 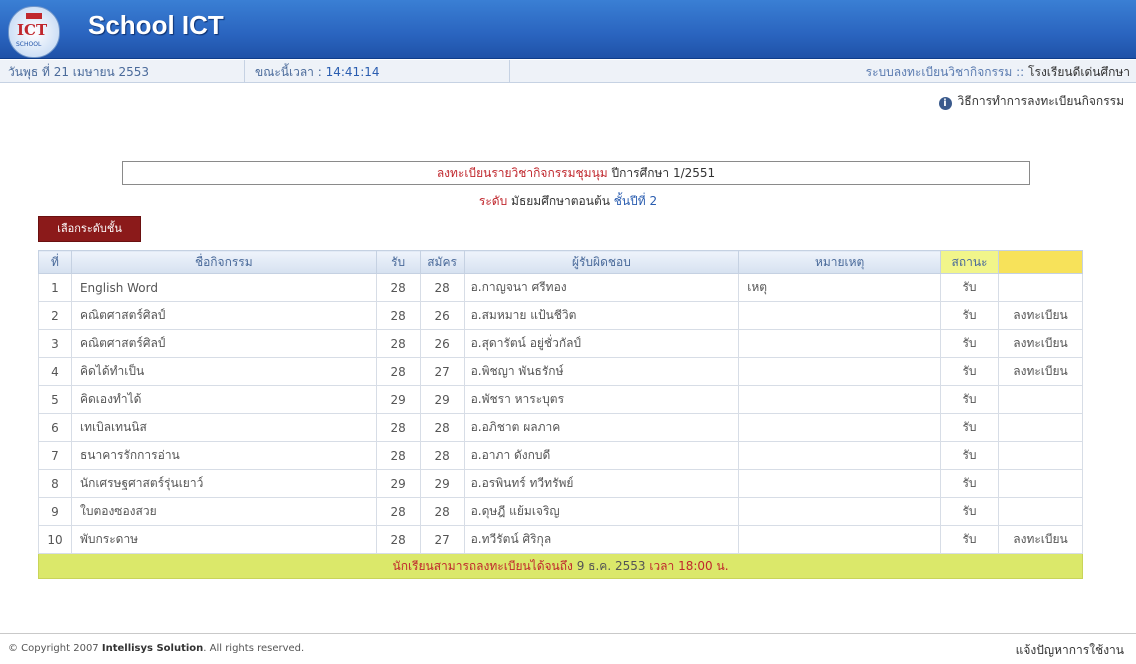 What do you see at coordinates (601, 427) in the screenshot?
I see `teacher-name: อ.อภิชาต ผลภาค` at bounding box center [601, 427].